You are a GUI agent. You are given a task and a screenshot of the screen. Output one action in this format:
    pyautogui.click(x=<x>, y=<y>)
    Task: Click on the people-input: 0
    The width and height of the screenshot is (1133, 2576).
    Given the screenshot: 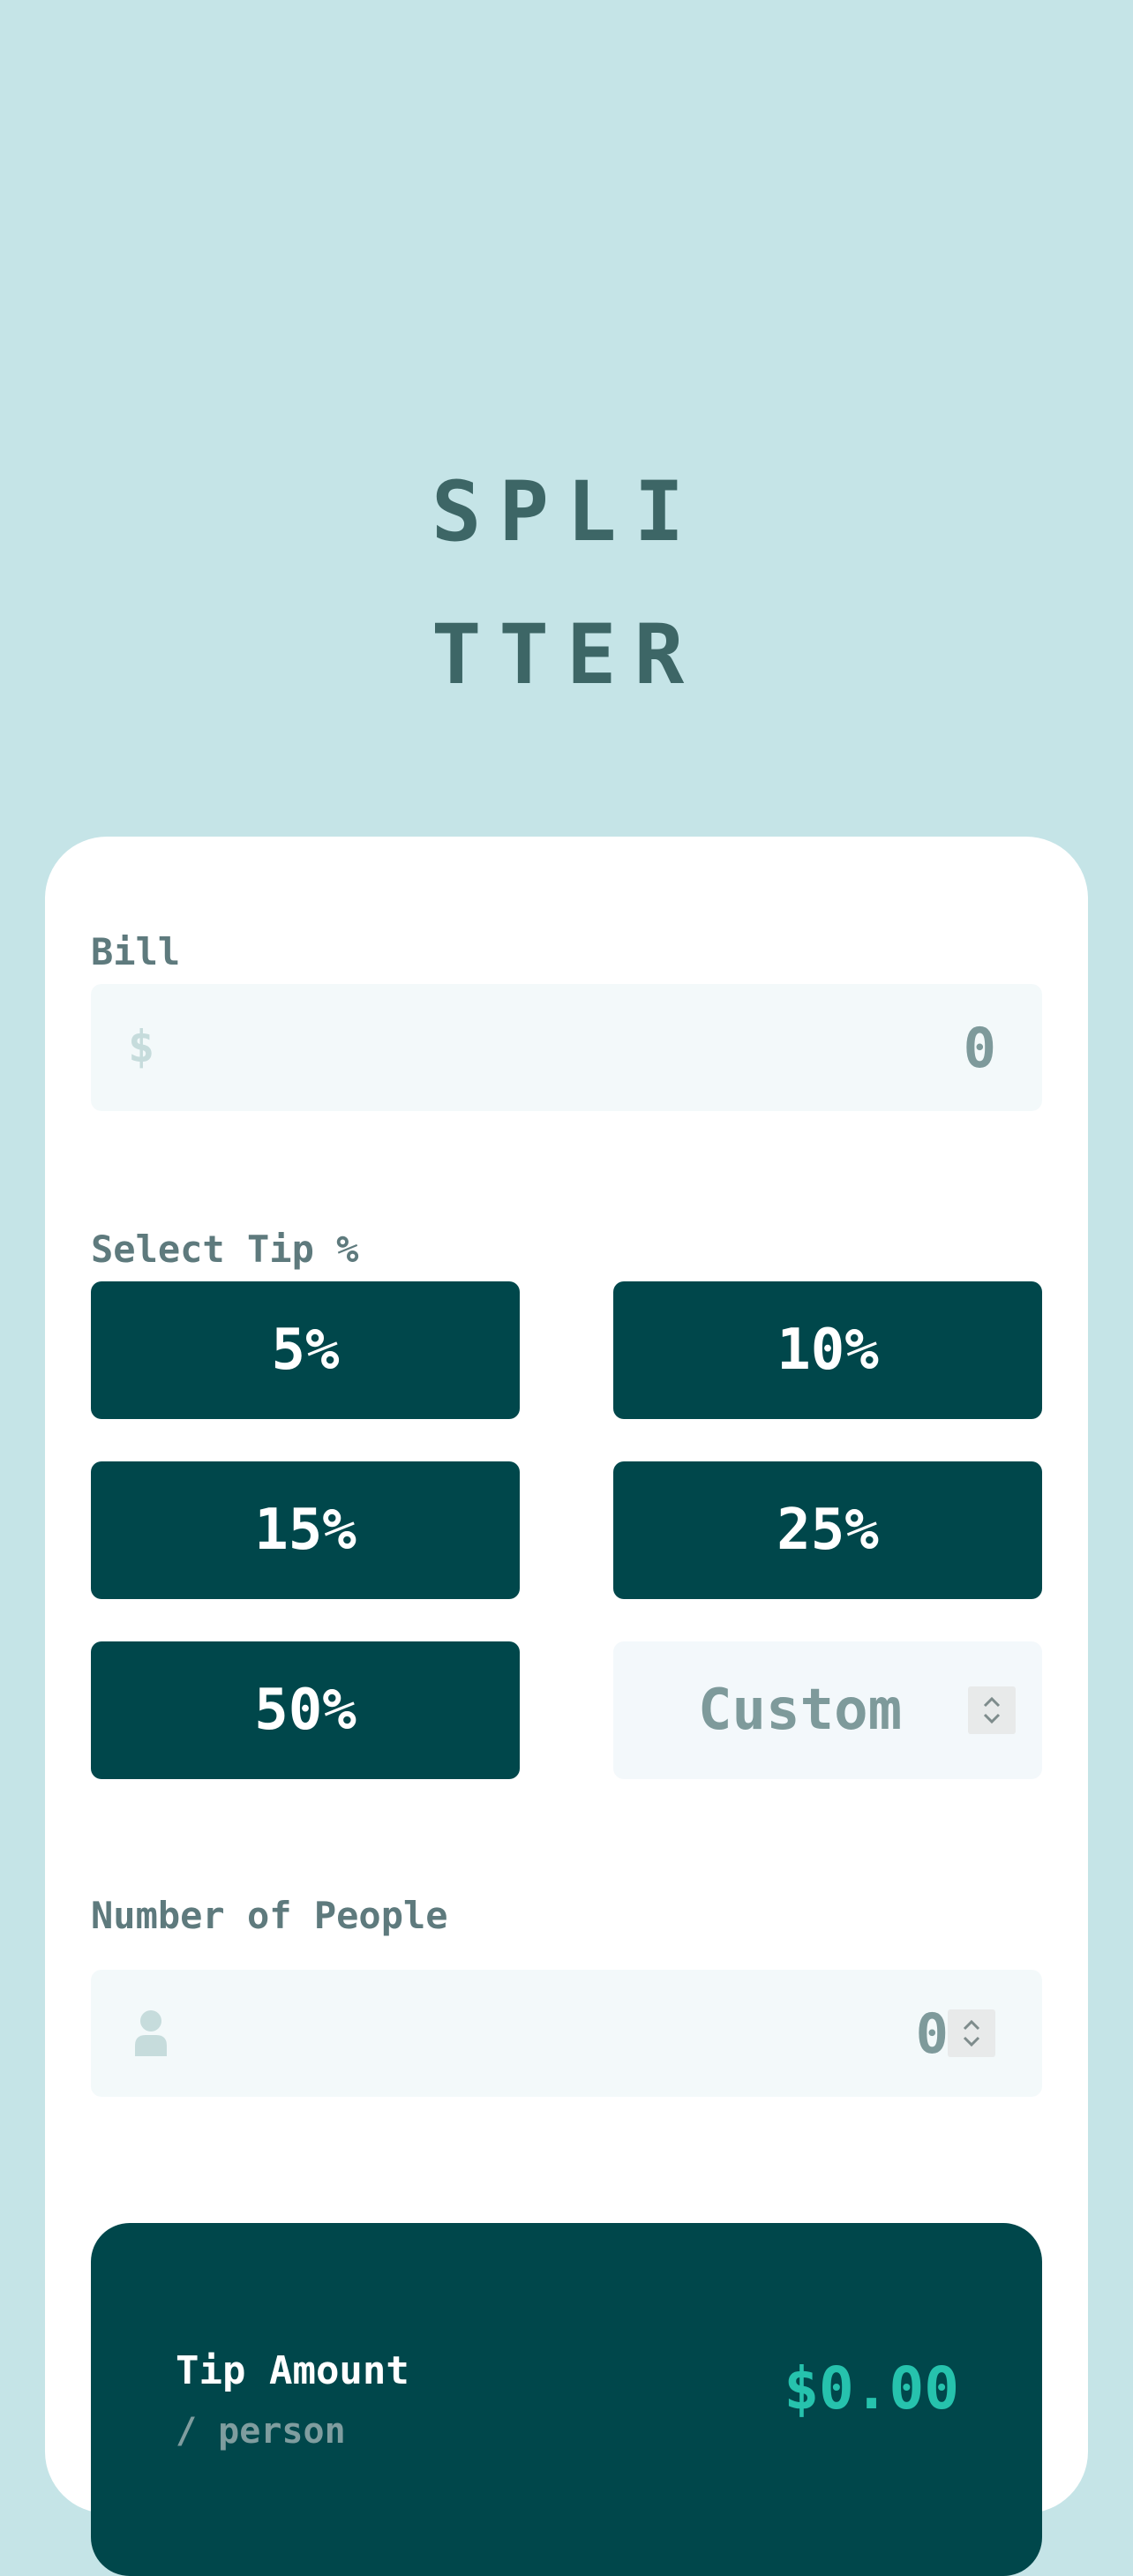 What is the action you would take?
    pyautogui.click(x=566, y=2033)
    